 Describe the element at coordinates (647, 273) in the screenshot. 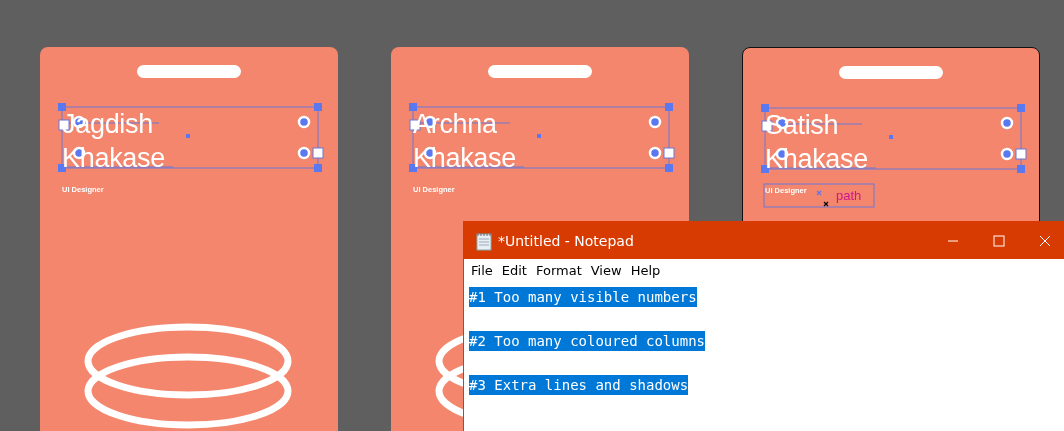

I see `menu-item: Help` at that location.